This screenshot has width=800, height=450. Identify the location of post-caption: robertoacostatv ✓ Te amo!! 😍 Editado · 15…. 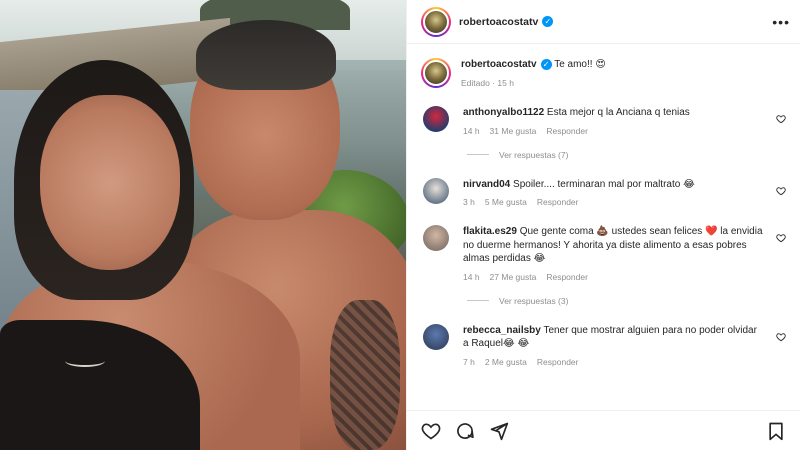
(603, 73).